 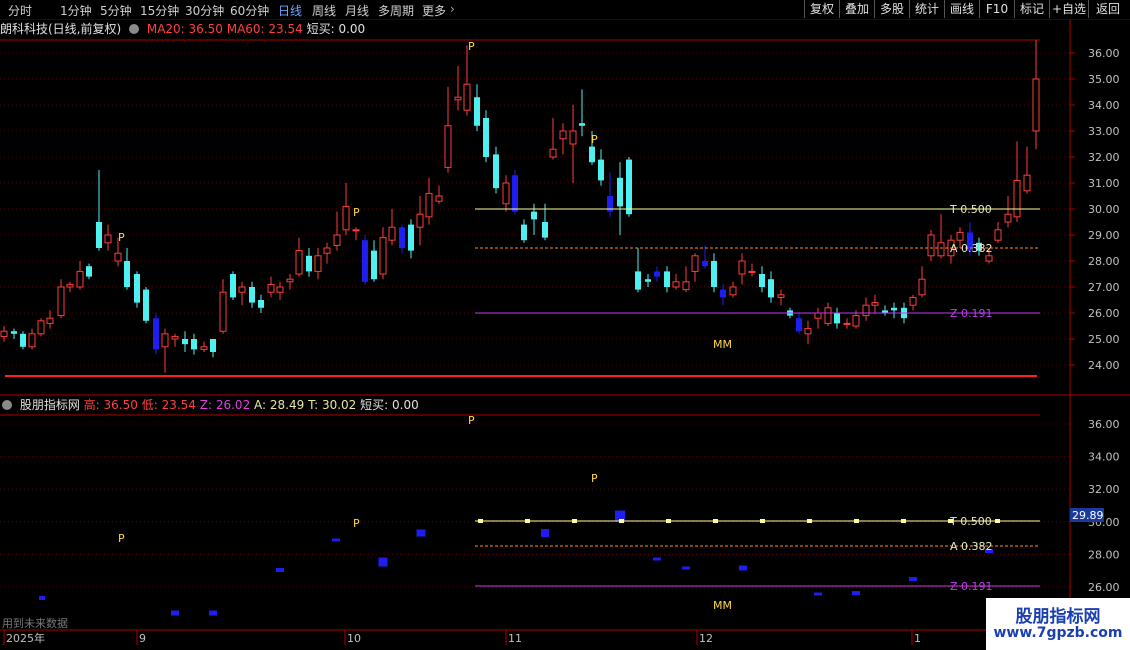 What do you see at coordinates (1104, 554) in the screenshot?
I see `ind-price-tick-label: 28.00` at bounding box center [1104, 554].